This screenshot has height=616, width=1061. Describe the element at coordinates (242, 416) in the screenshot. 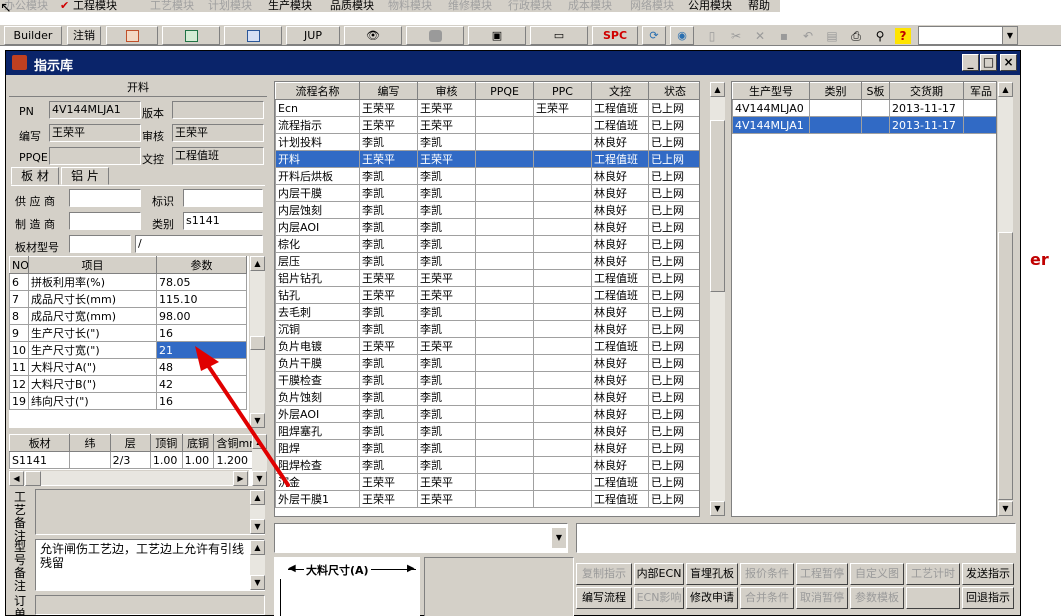

I see `annotation-arrow` at that location.